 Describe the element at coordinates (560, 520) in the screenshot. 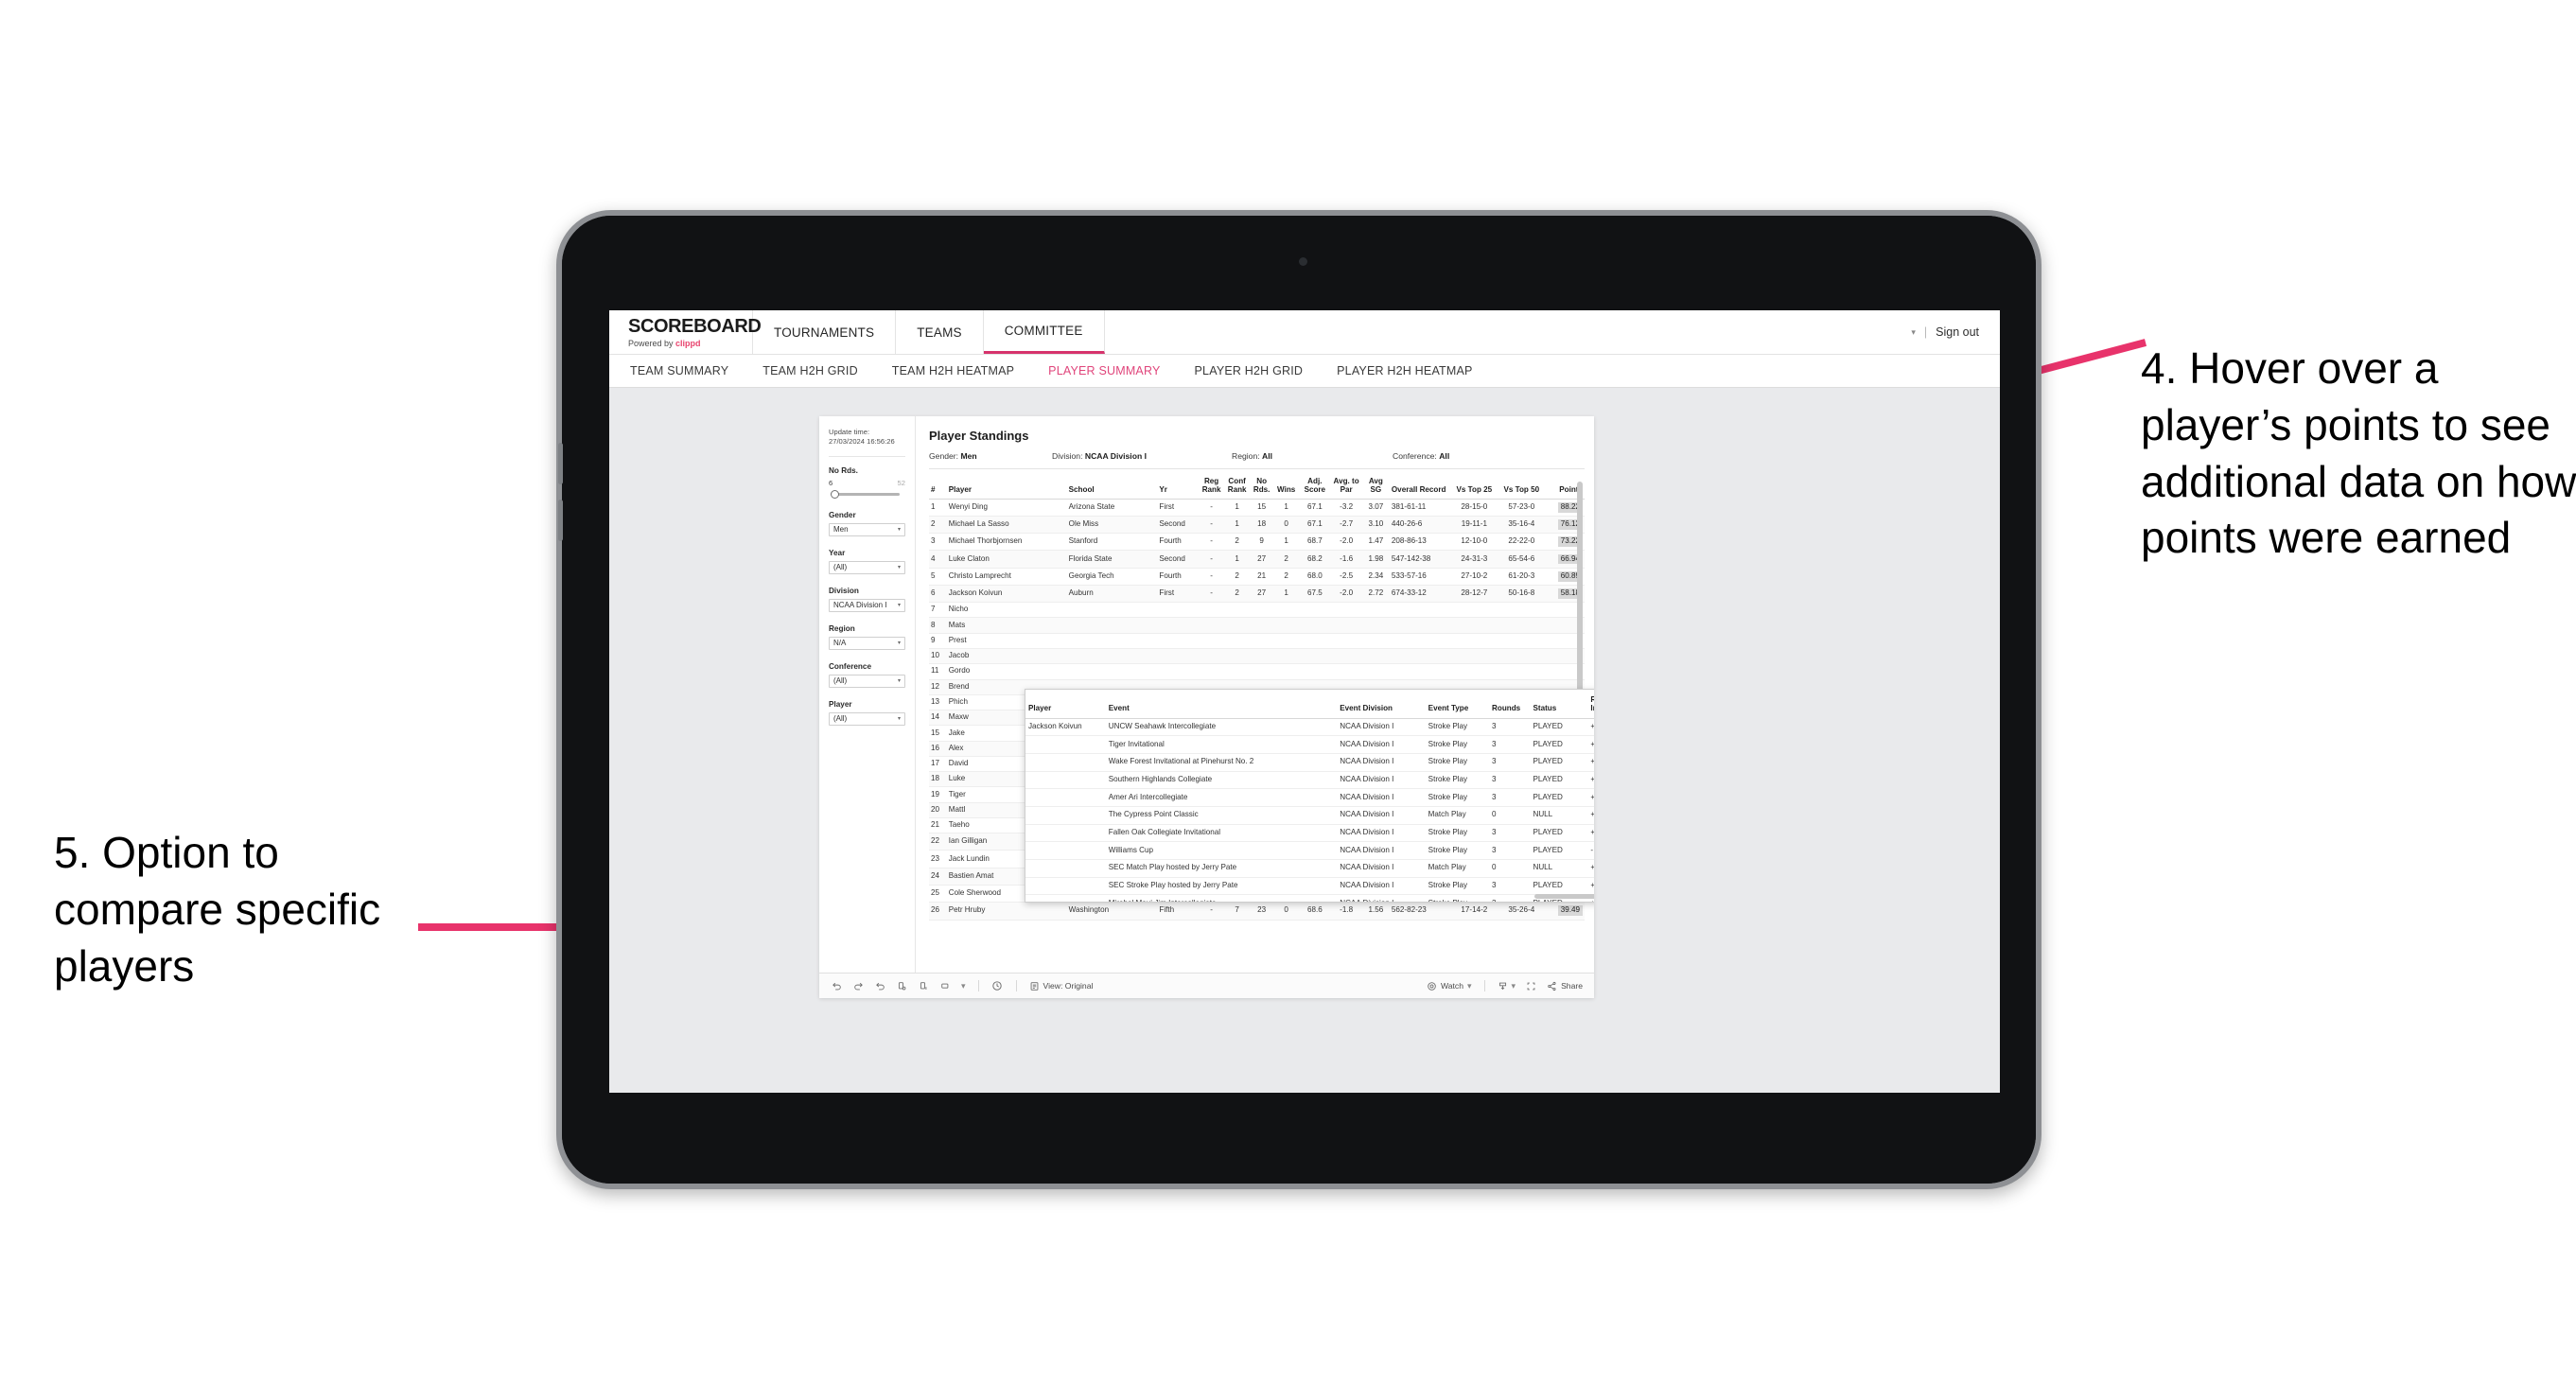

I see `volume-down-button` at that location.